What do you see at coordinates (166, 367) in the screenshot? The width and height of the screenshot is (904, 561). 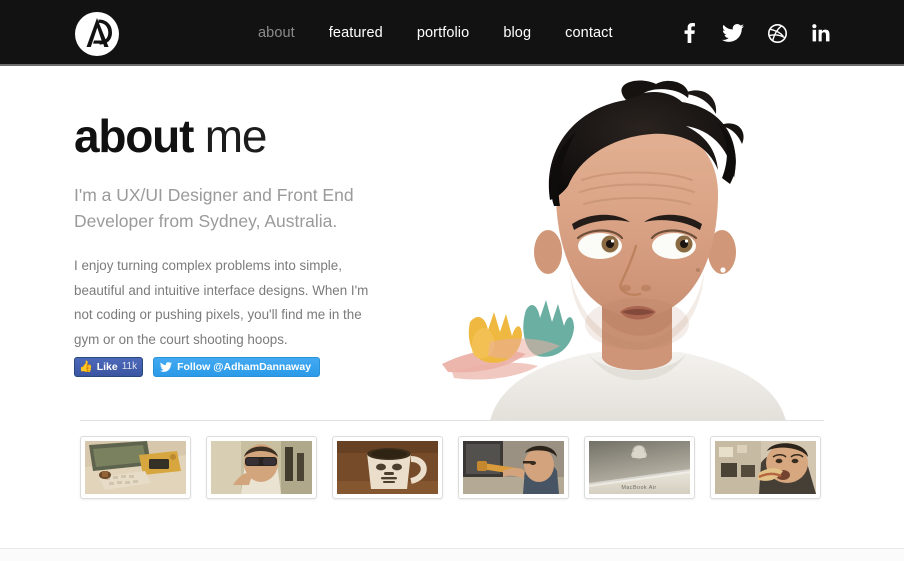 I see `twitter-bird-icon` at bounding box center [166, 367].